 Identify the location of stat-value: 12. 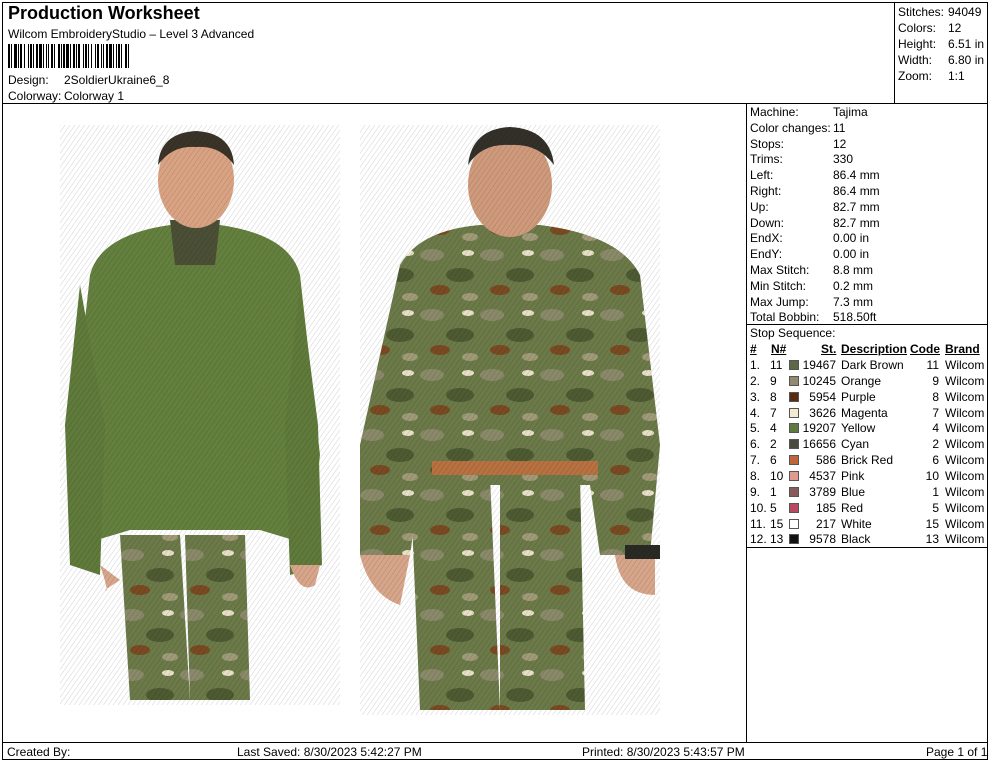
(840, 143).